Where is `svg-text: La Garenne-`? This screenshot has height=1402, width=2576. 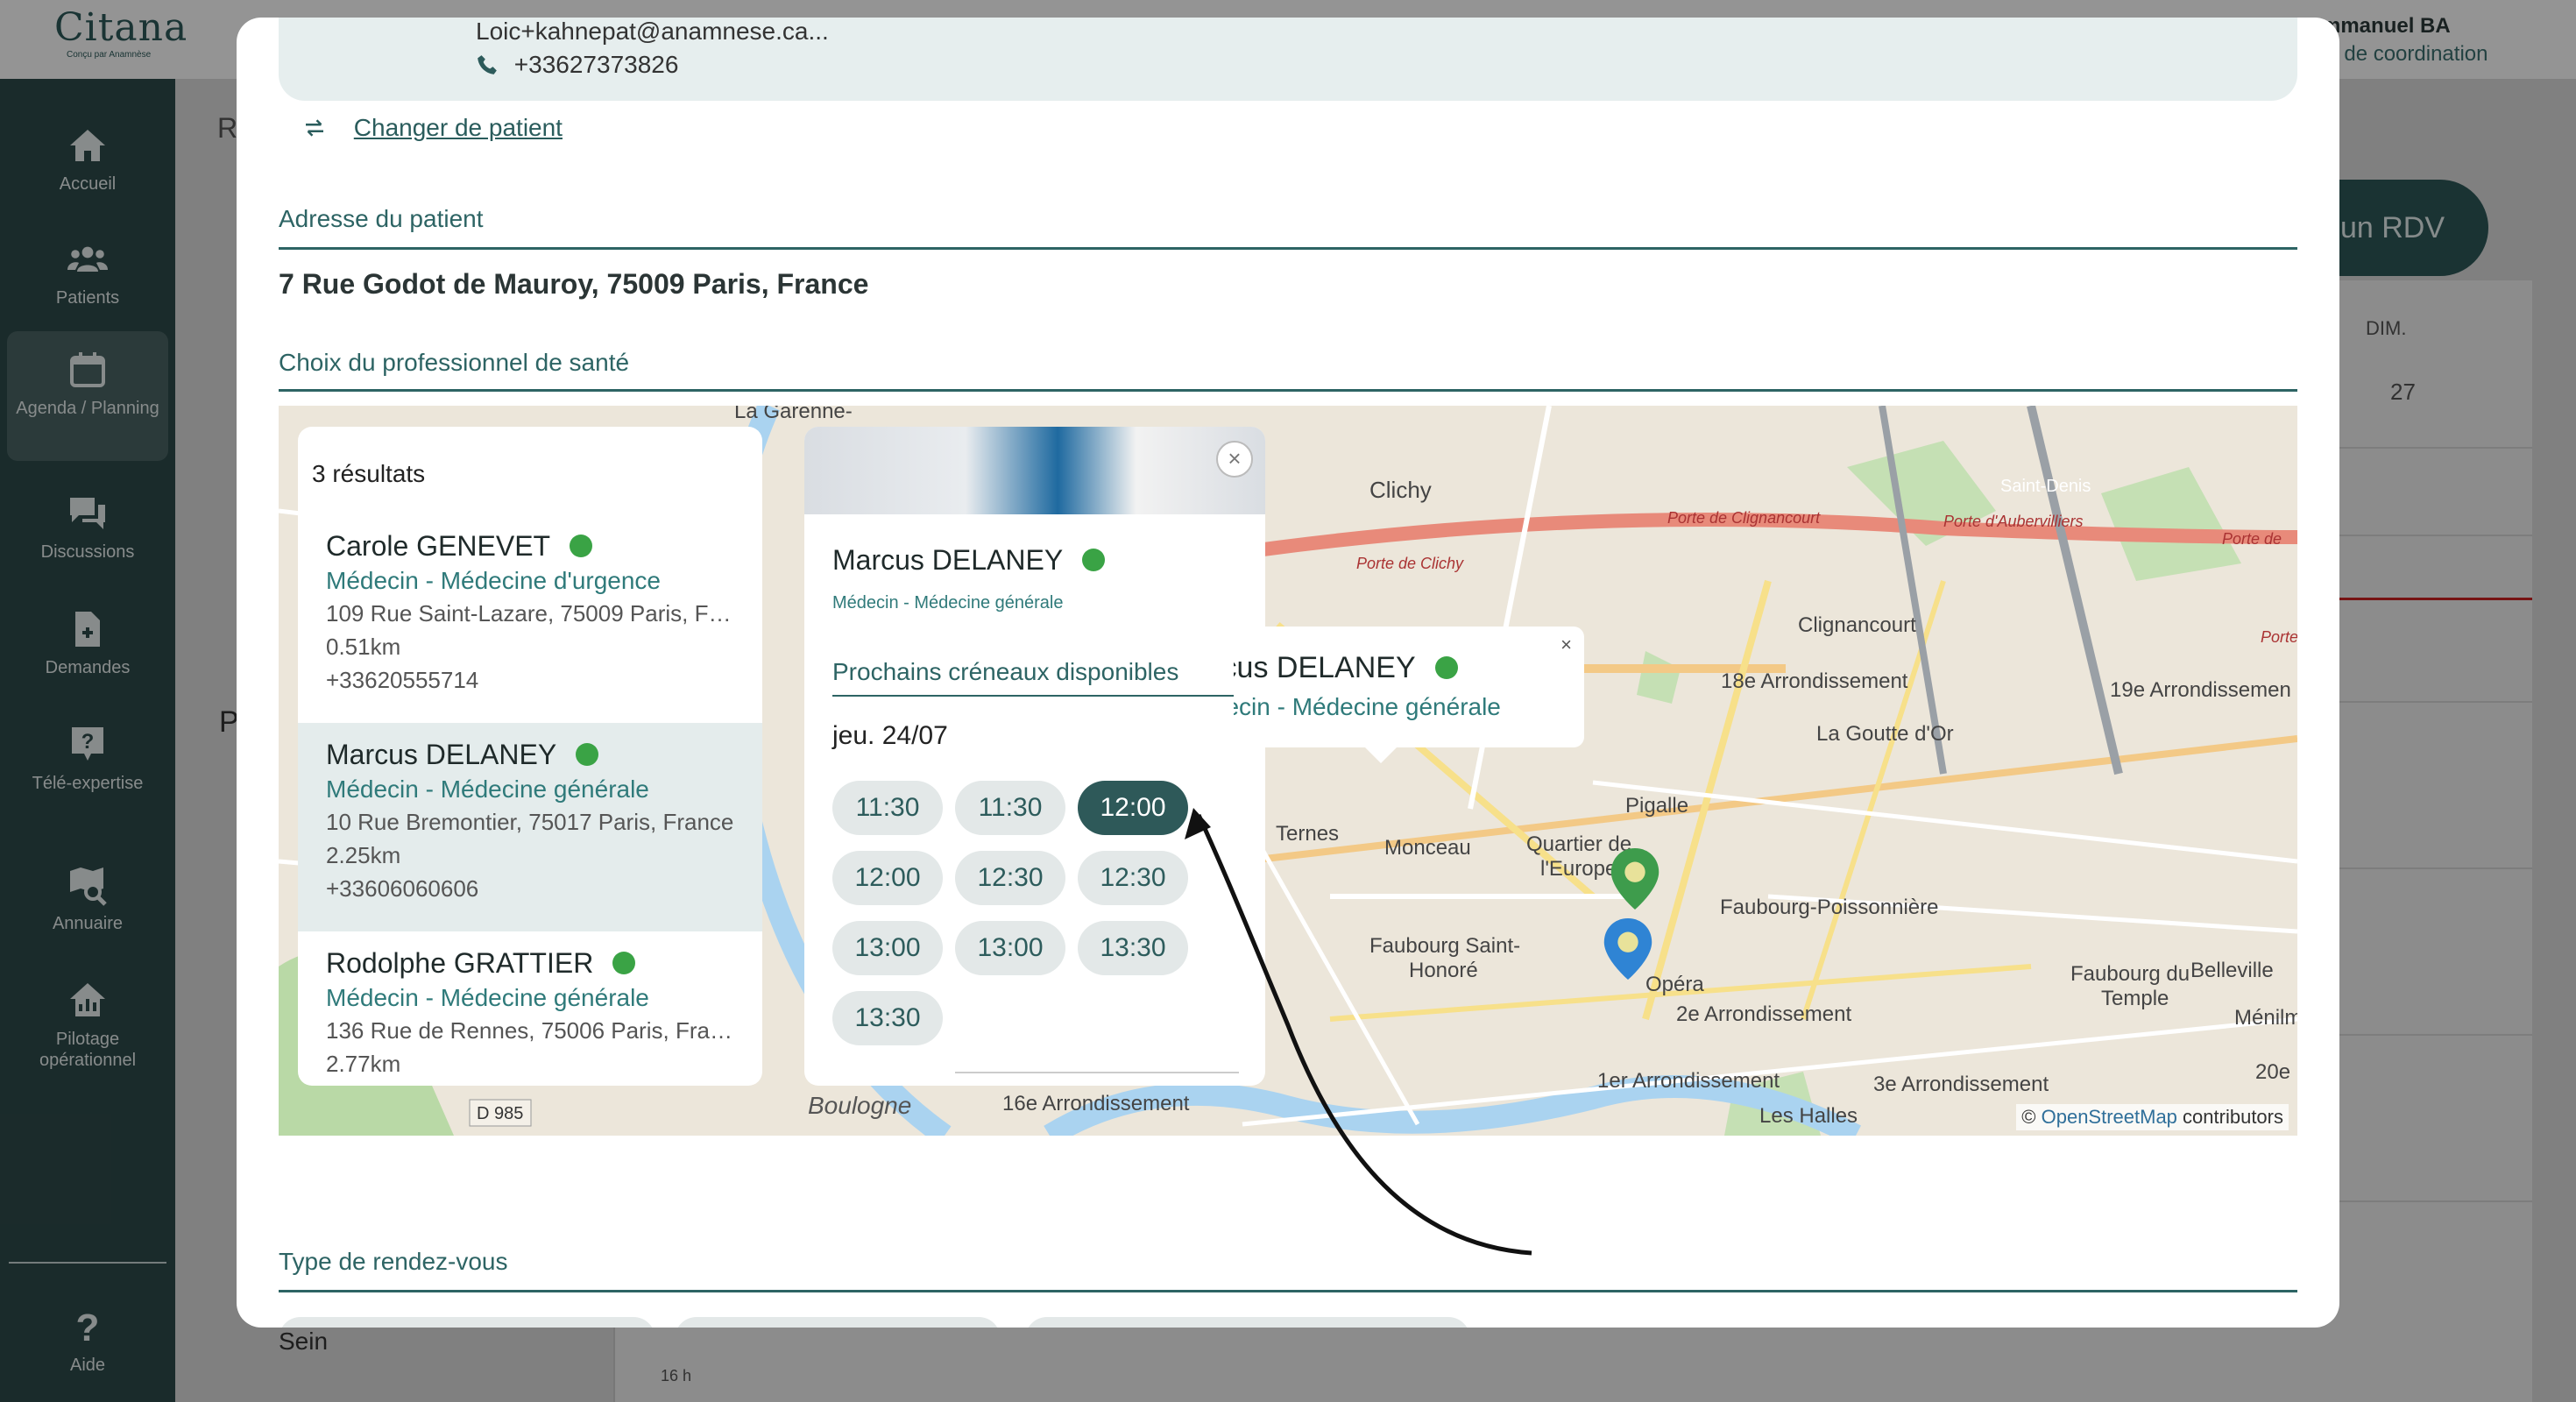 svg-text: La Garenne- is located at coordinates (793, 414).